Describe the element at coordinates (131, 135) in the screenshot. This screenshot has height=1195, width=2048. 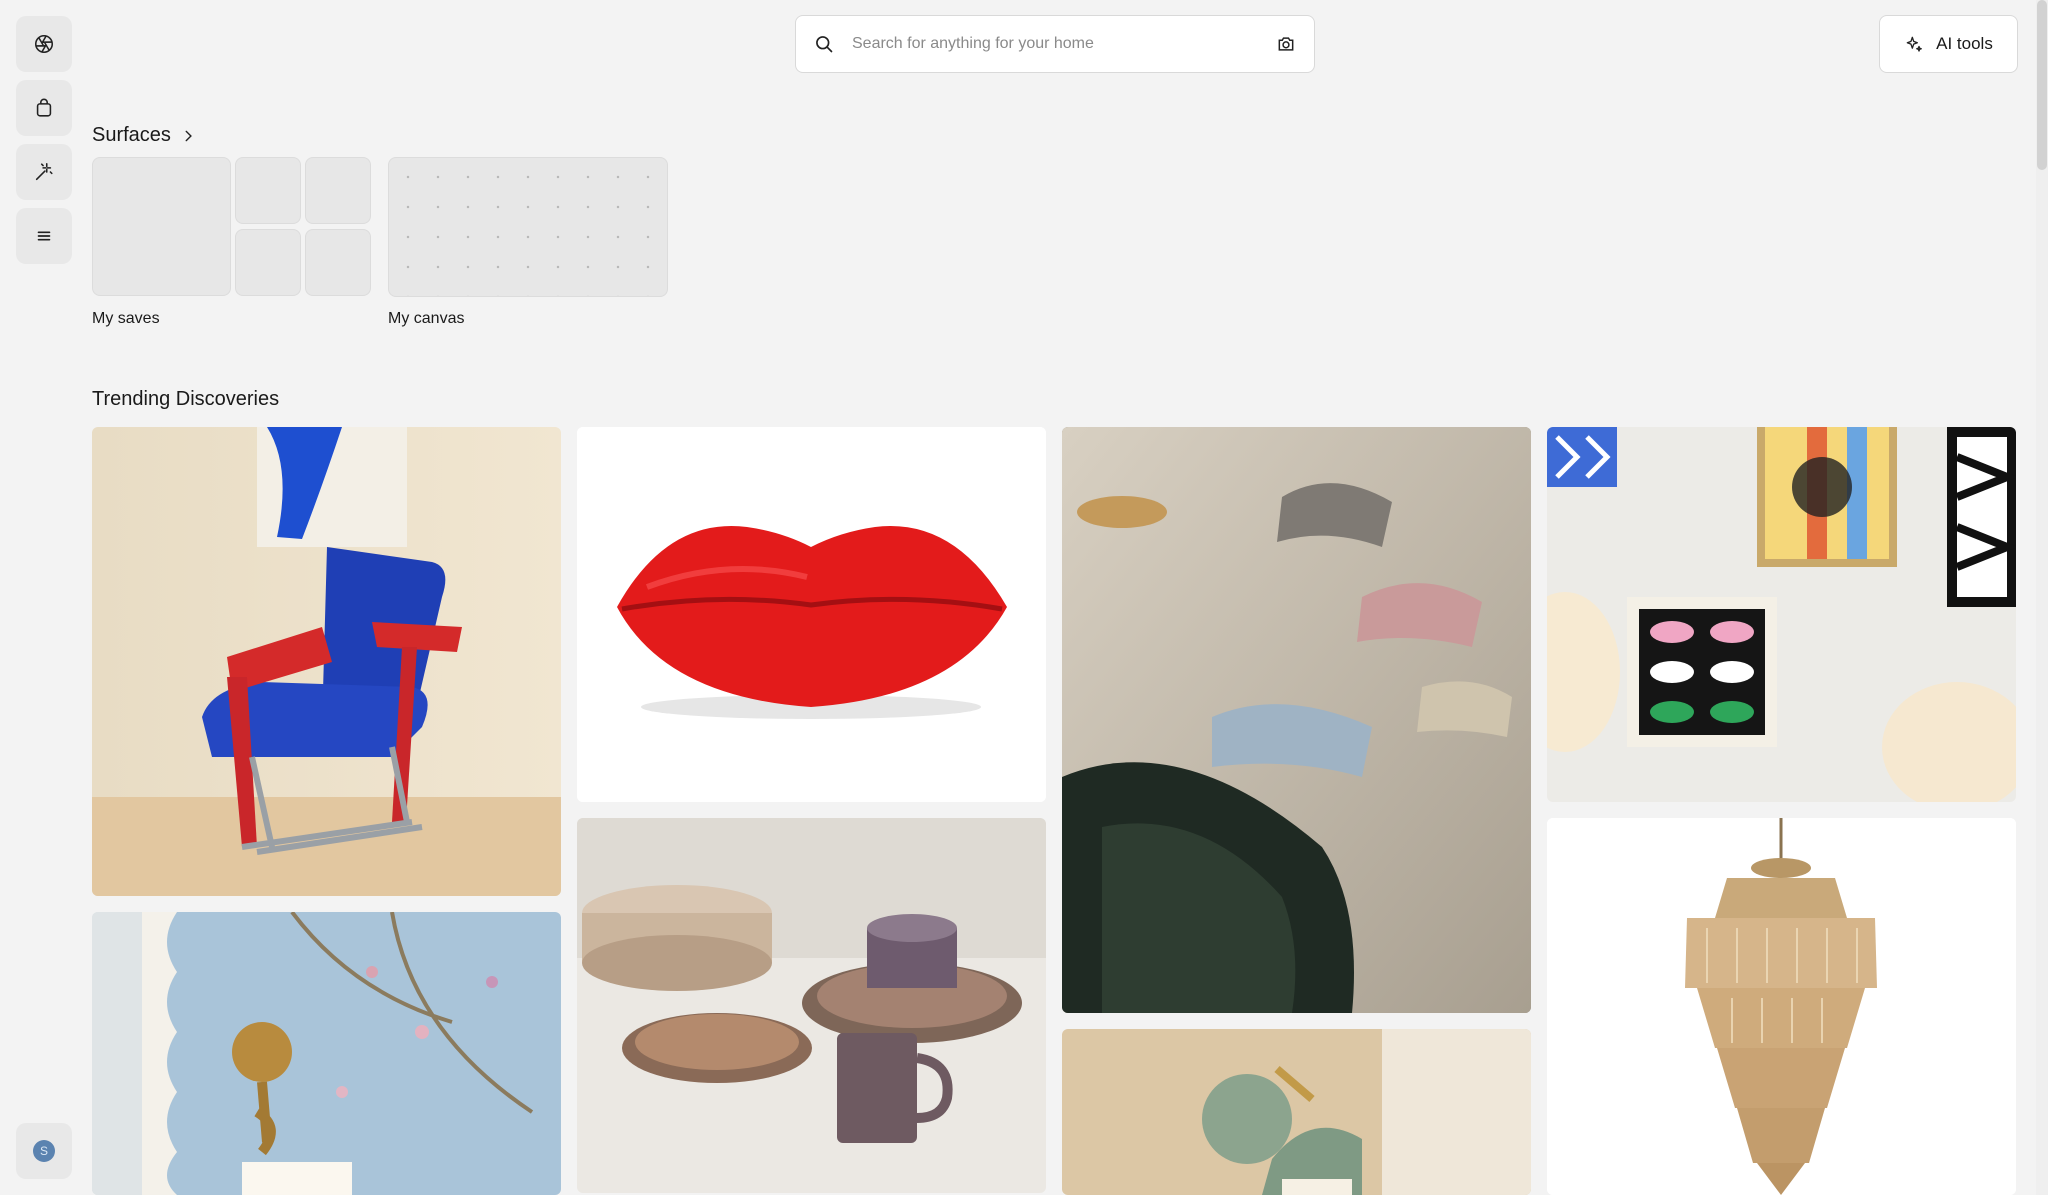
I see `surfaces-title: Surfaces` at that location.